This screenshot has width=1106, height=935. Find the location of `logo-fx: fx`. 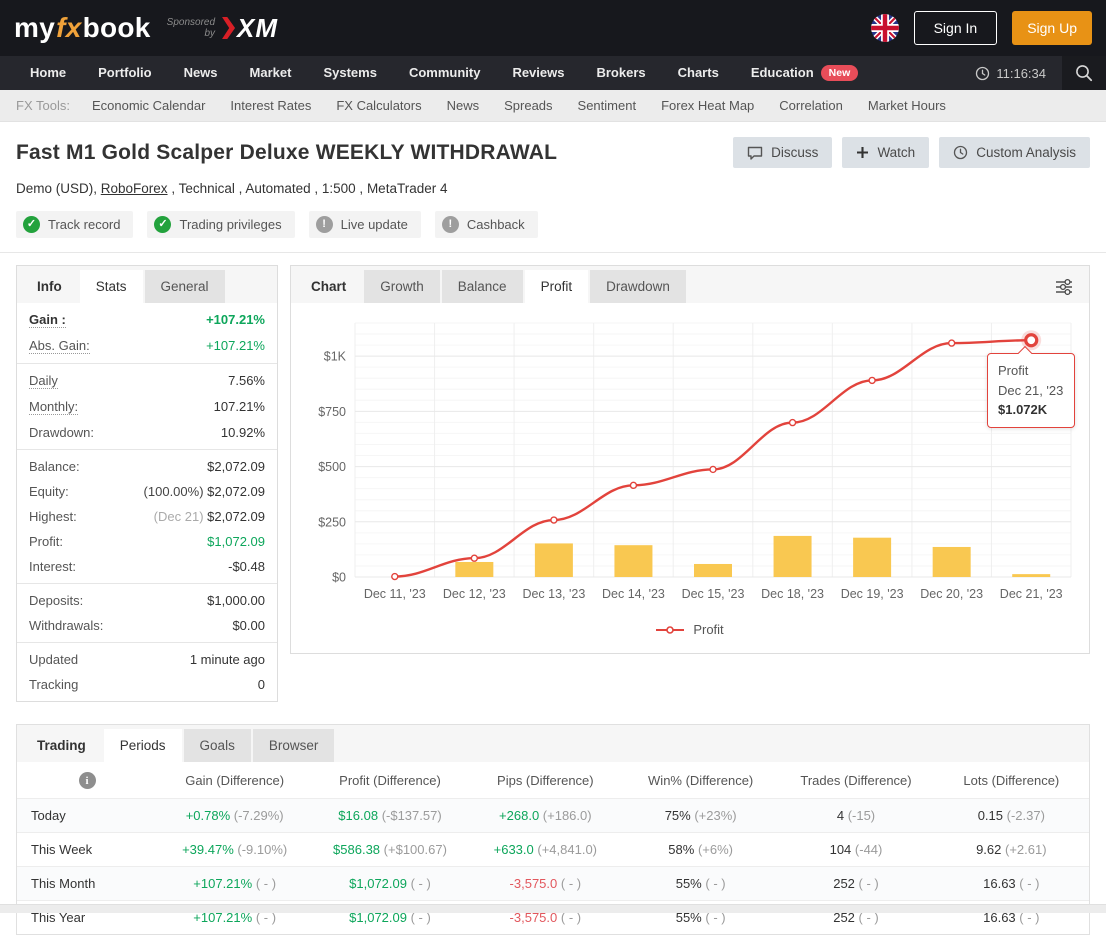

logo-fx: fx is located at coordinates (69, 27).